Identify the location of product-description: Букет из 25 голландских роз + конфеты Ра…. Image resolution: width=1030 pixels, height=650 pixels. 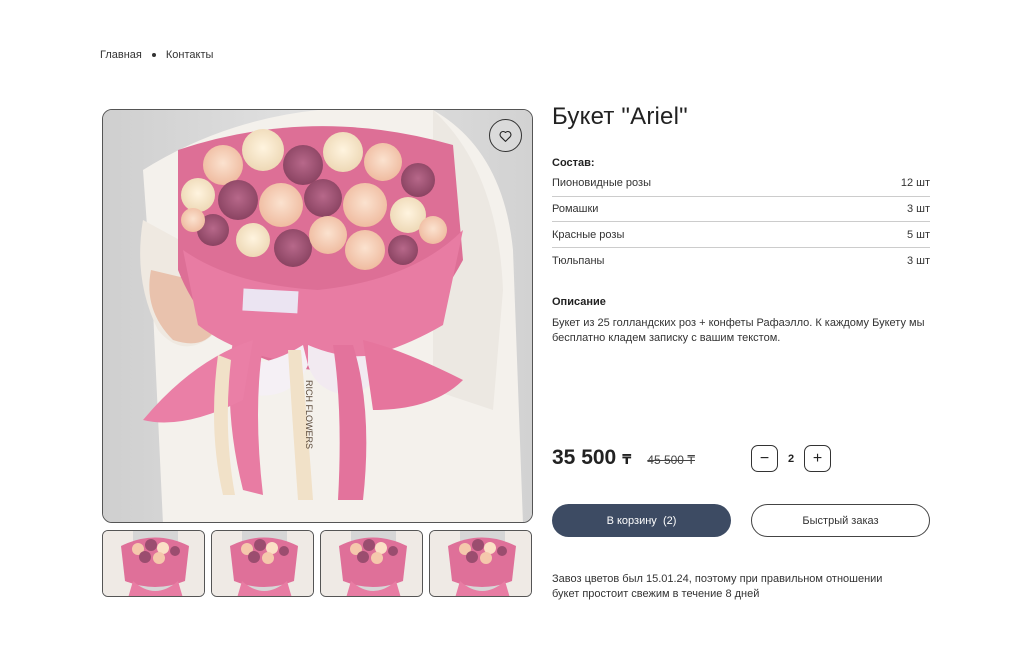
(738, 330).